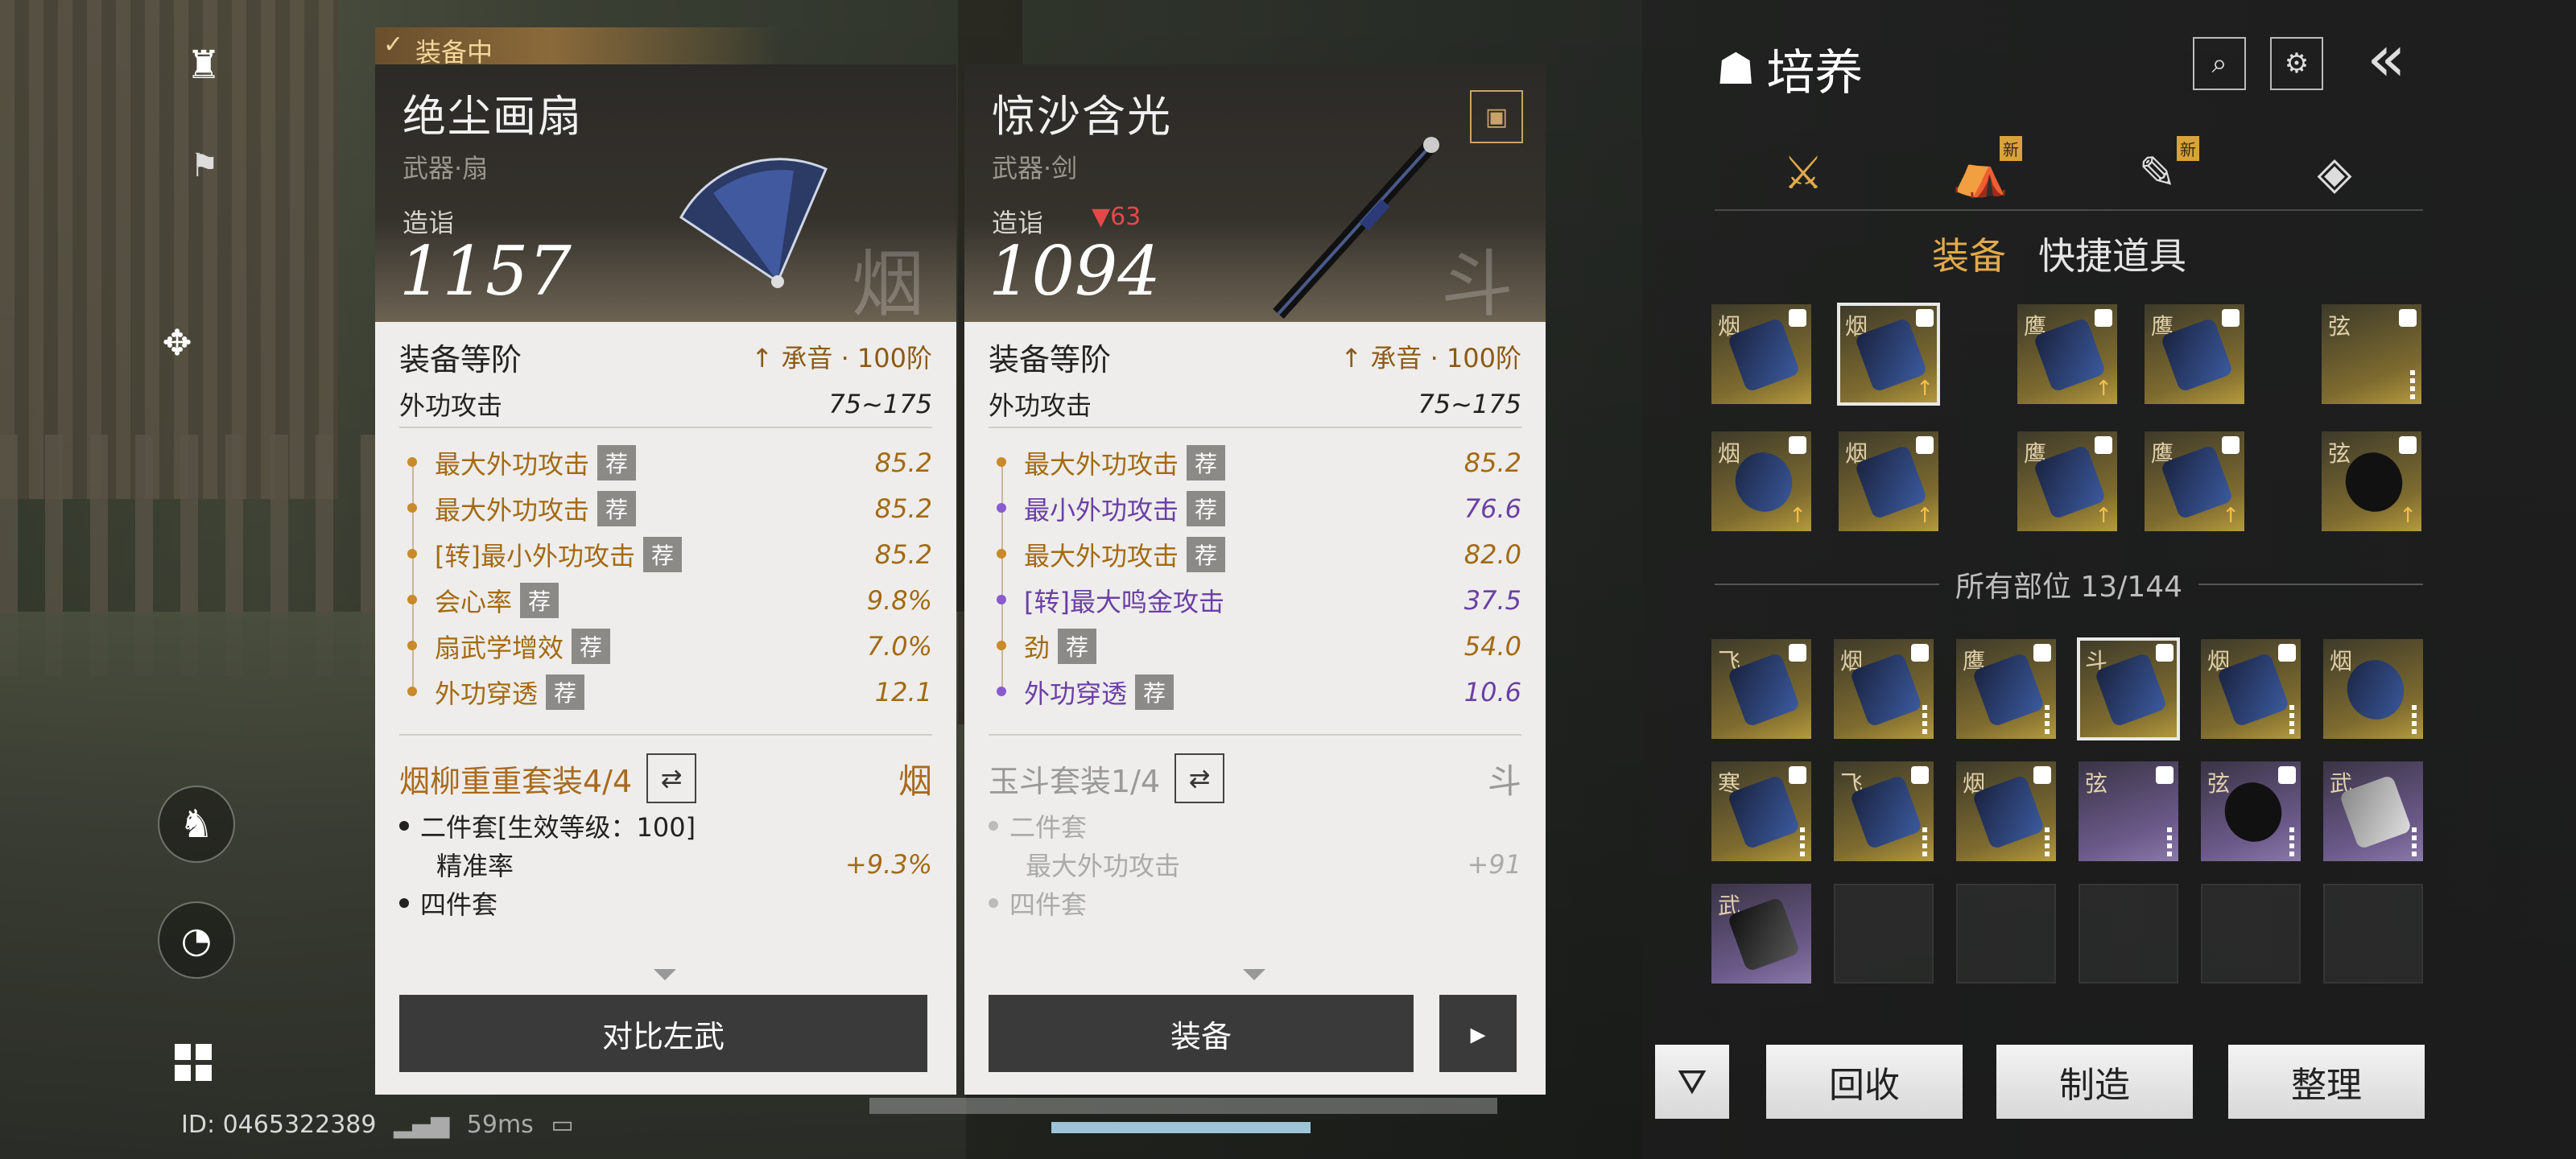  Describe the element at coordinates (1255, 903) in the screenshot. I see `set-bonus-row: 四件套` at that location.